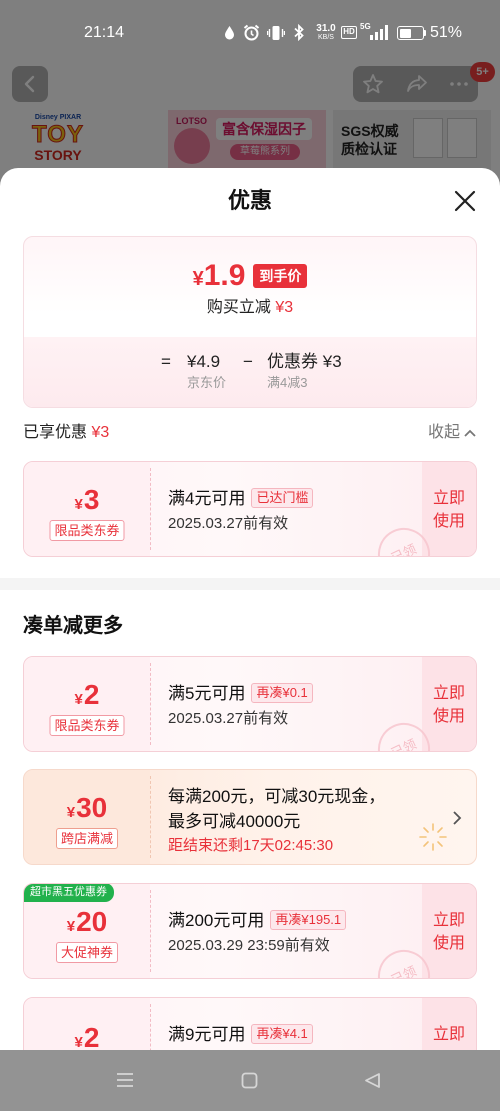 This screenshot has width=500, height=1111. I want to click on jd-price: ¥4.9, so click(204, 361).